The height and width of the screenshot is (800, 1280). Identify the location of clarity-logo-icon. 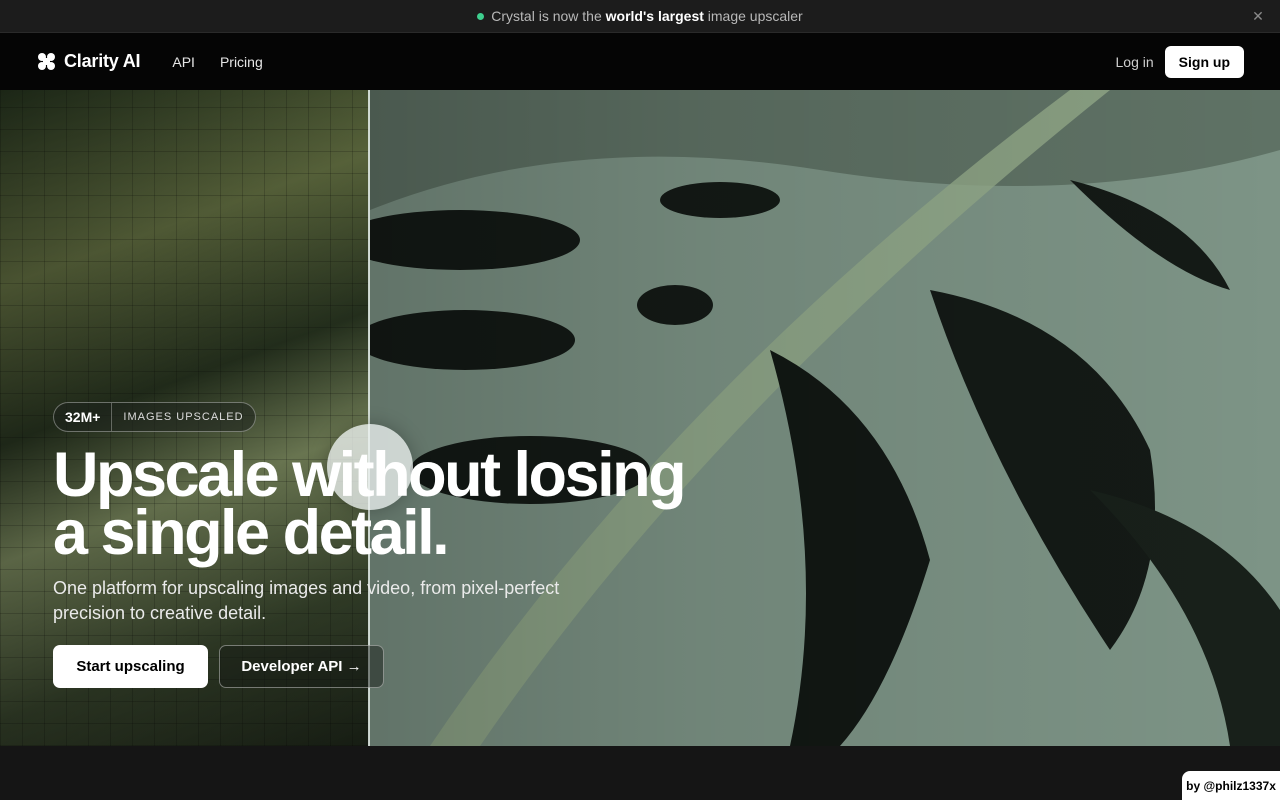
(46, 61).